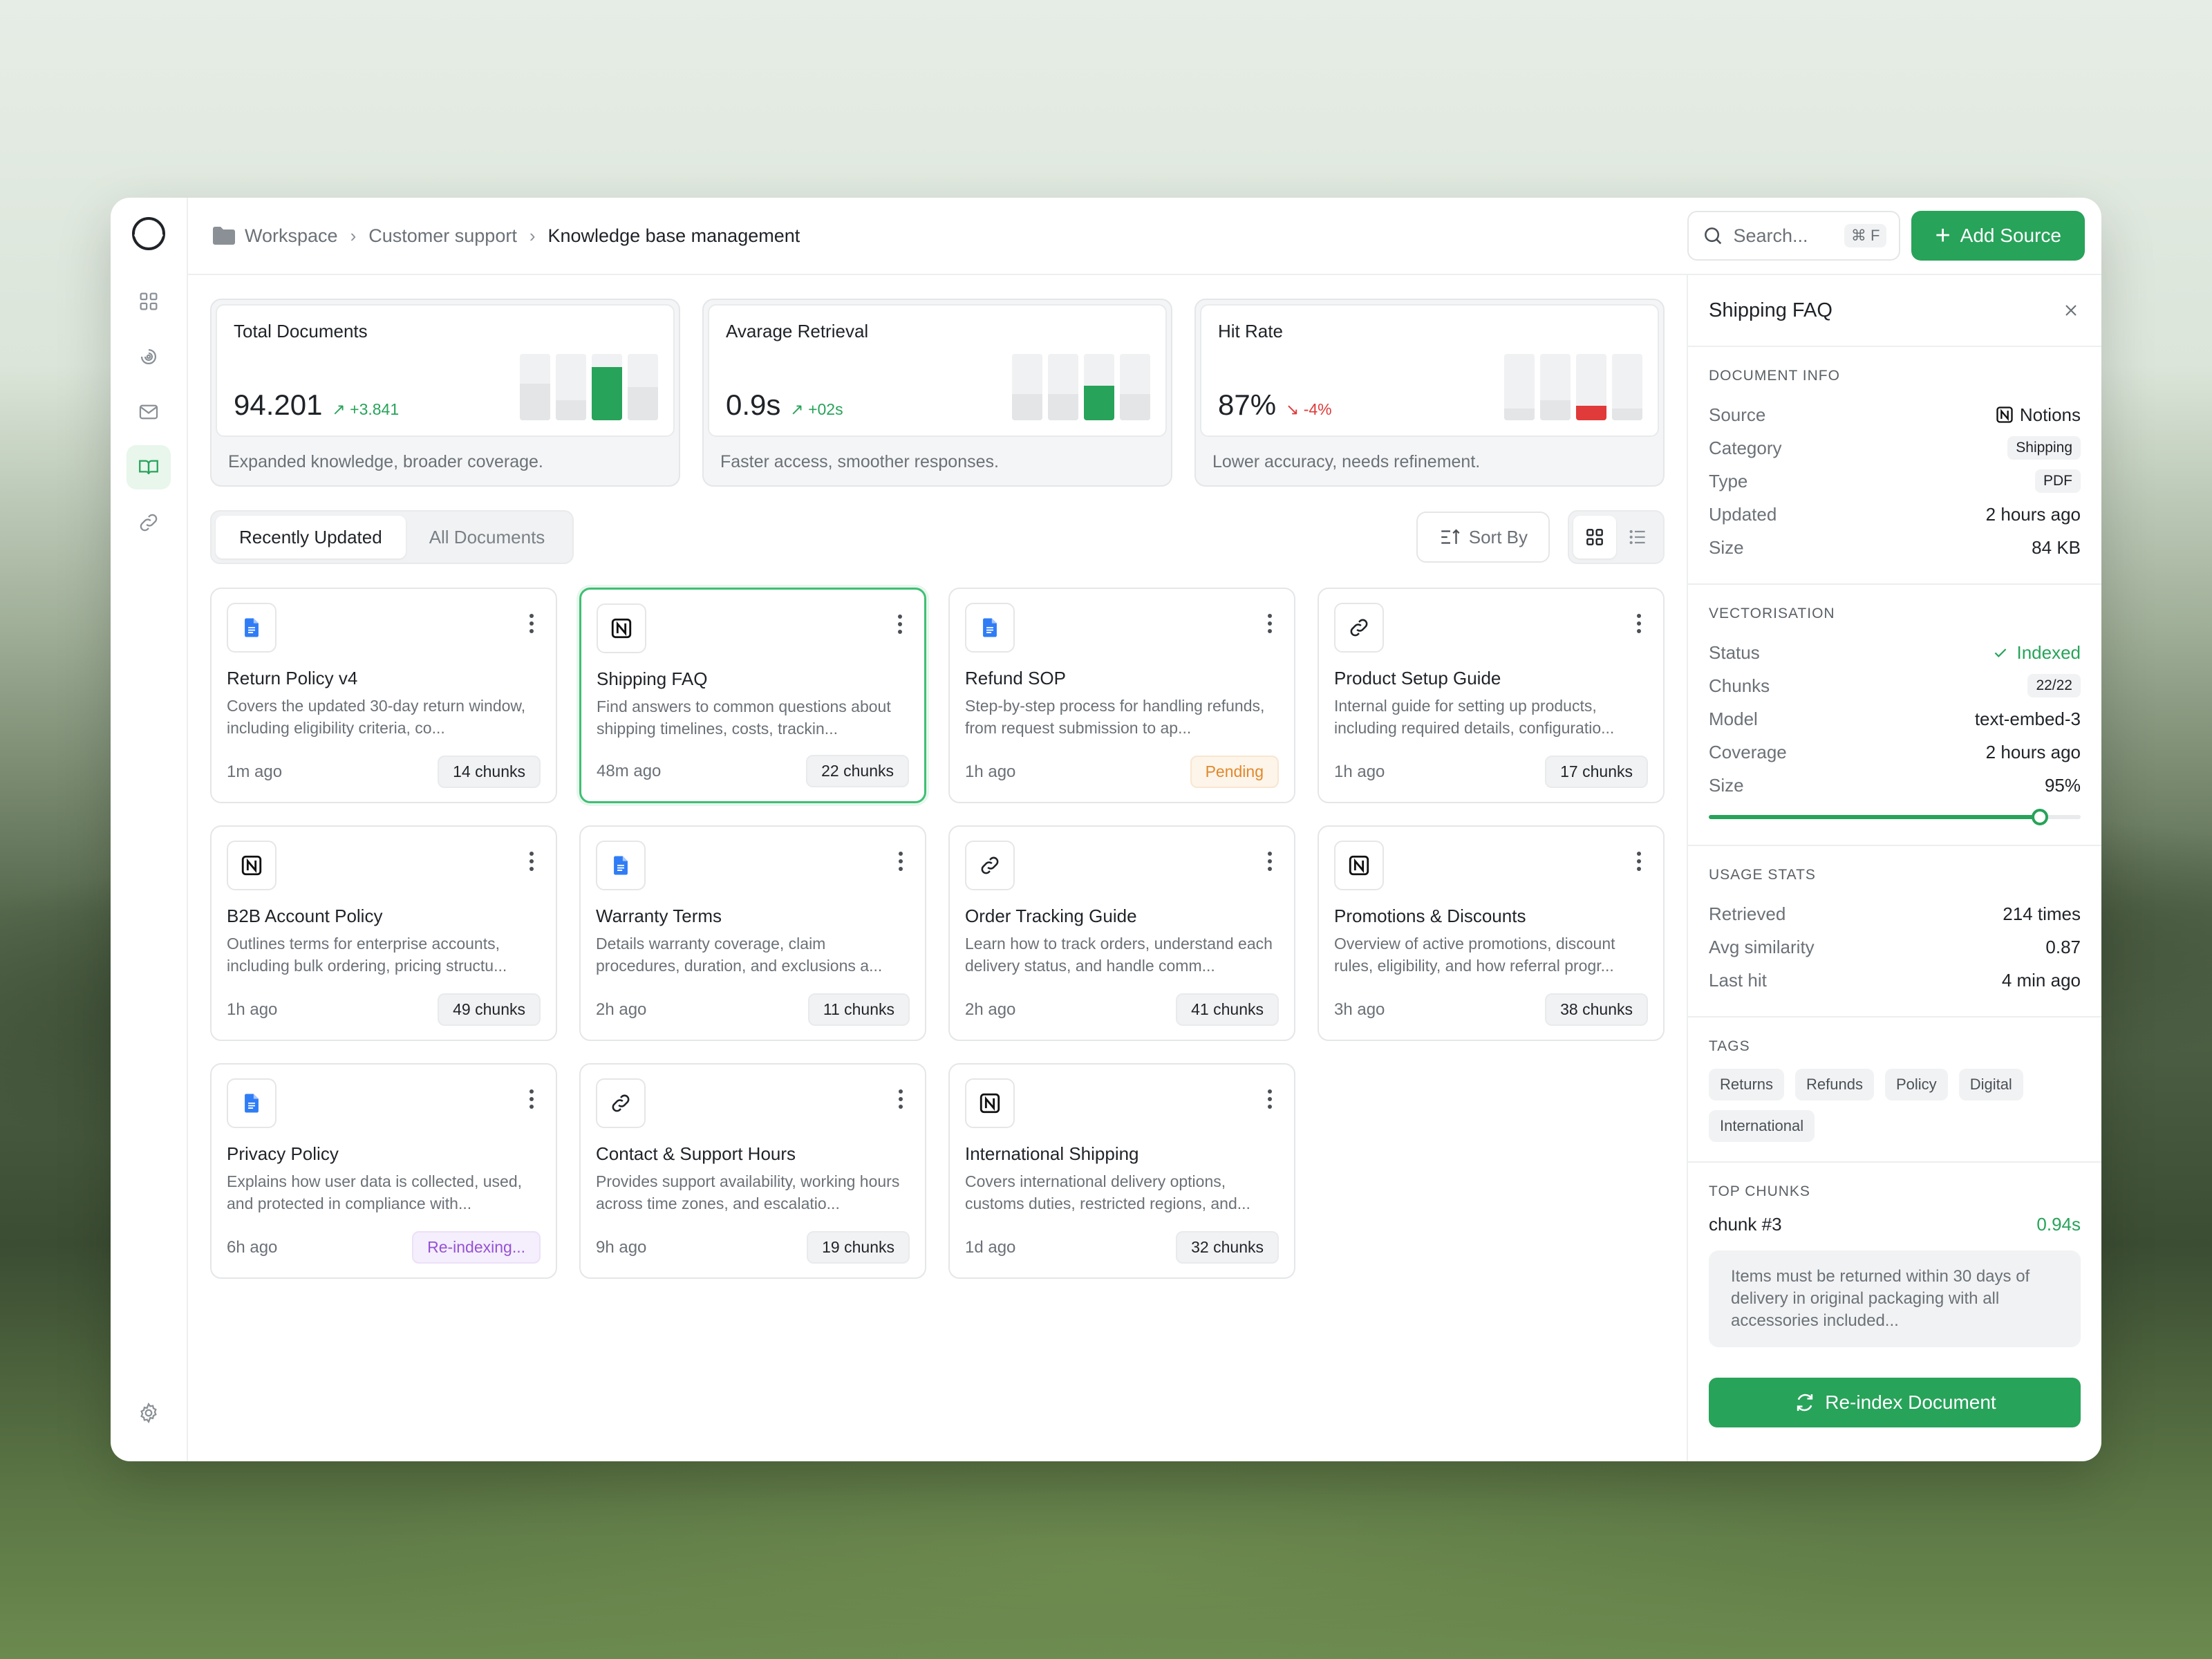  Describe the element at coordinates (1052, 1153) in the screenshot. I see `card-title: International Shipping` at that location.